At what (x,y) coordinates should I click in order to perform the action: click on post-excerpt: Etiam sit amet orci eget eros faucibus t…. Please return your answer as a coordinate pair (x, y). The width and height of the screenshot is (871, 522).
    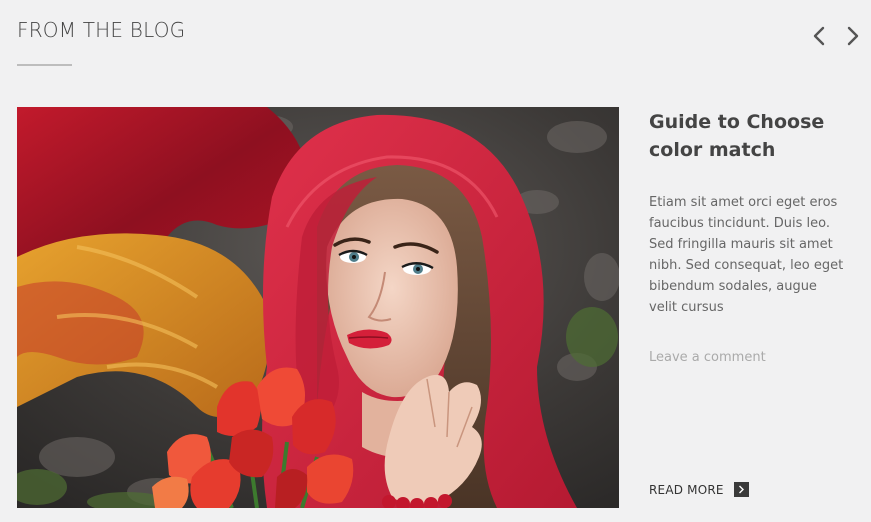
    Looking at the image, I should click on (746, 255).